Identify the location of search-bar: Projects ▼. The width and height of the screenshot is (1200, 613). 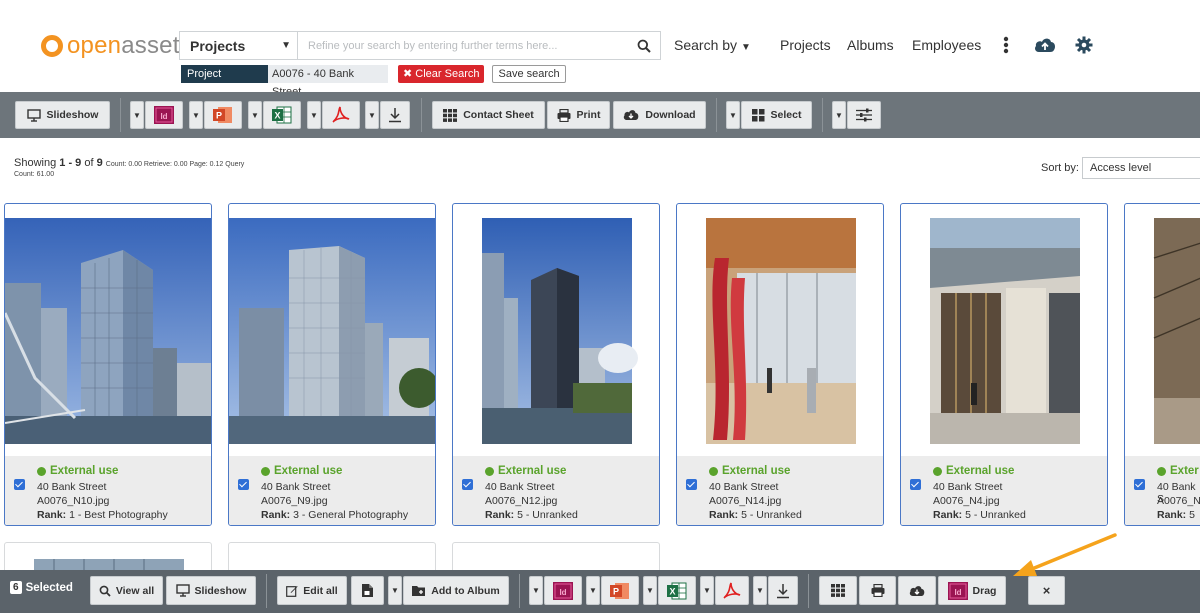
(420, 45).